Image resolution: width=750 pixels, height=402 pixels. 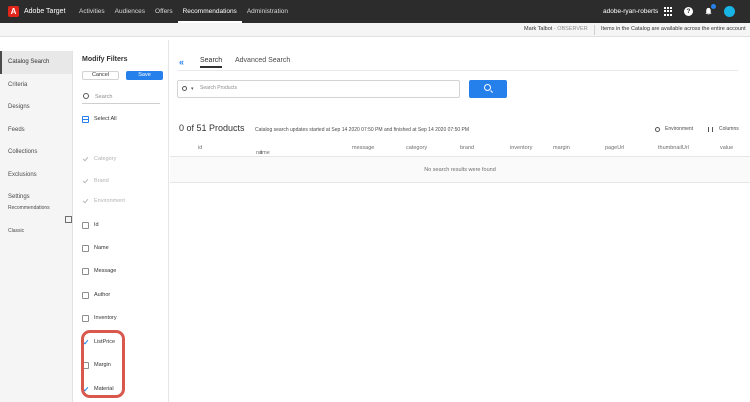 What do you see at coordinates (105, 159) in the screenshot?
I see `filter-item-label: Category` at bounding box center [105, 159].